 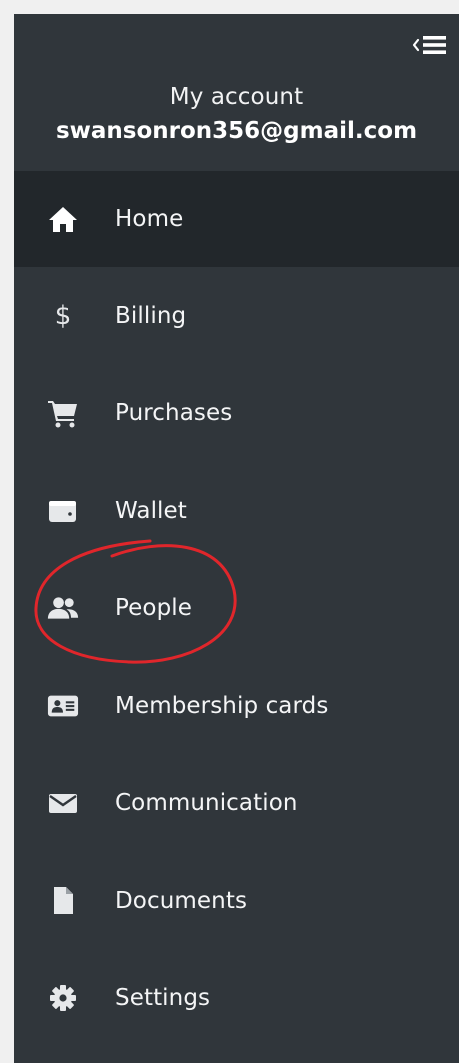 What do you see at coordinates (149, 219) in the screenshot?
I see `sidebar-item-label: Home` at bounding box center [149, 219].